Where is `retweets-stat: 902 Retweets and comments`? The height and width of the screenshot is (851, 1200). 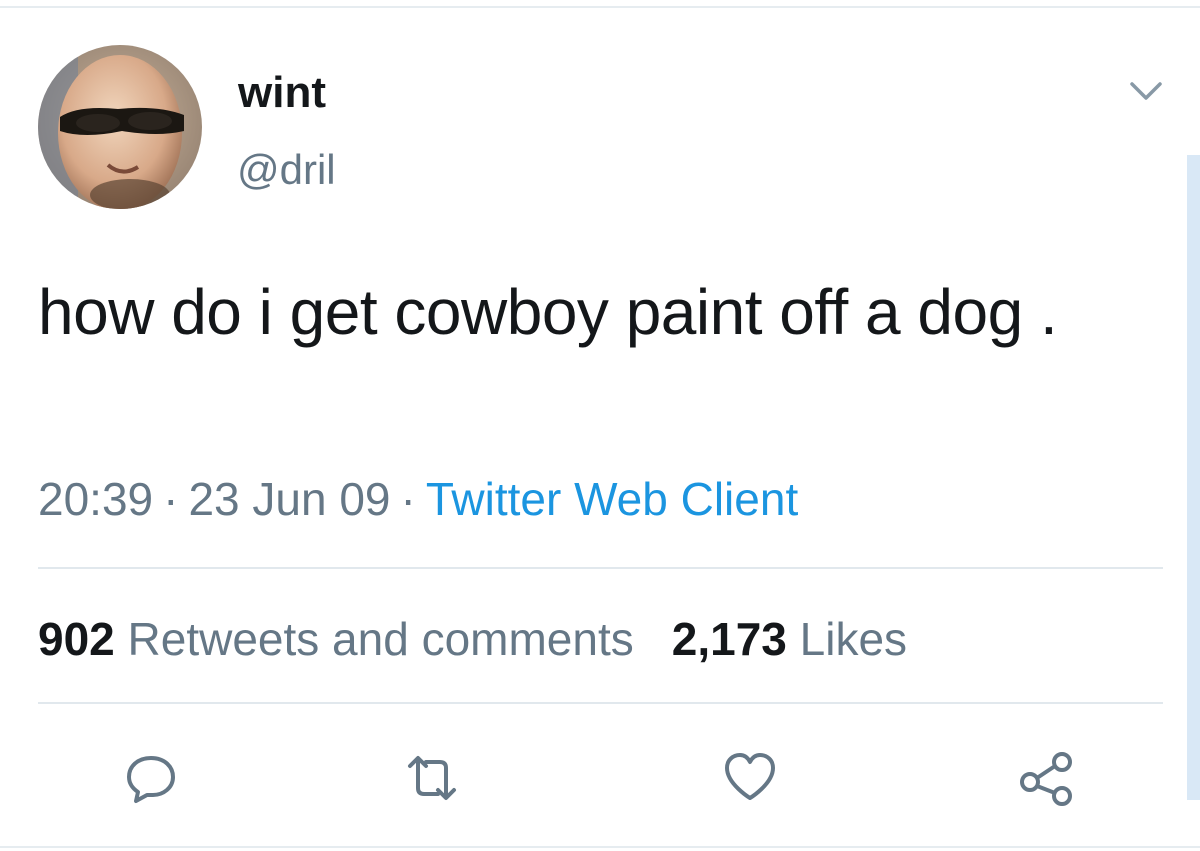 retweets-stat: 902 Retweets and comments is located at coordinates (336, 639).